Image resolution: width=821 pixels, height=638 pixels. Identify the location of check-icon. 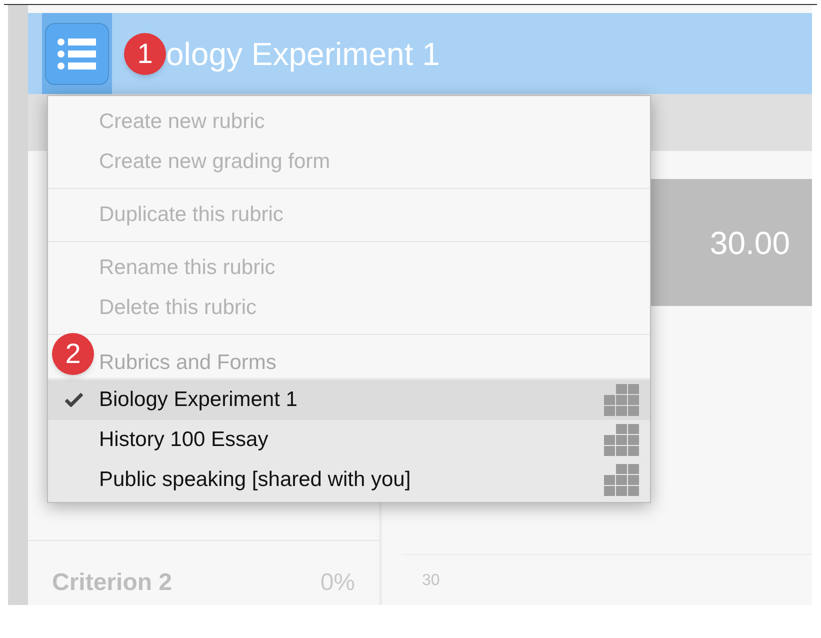
(73, 400).